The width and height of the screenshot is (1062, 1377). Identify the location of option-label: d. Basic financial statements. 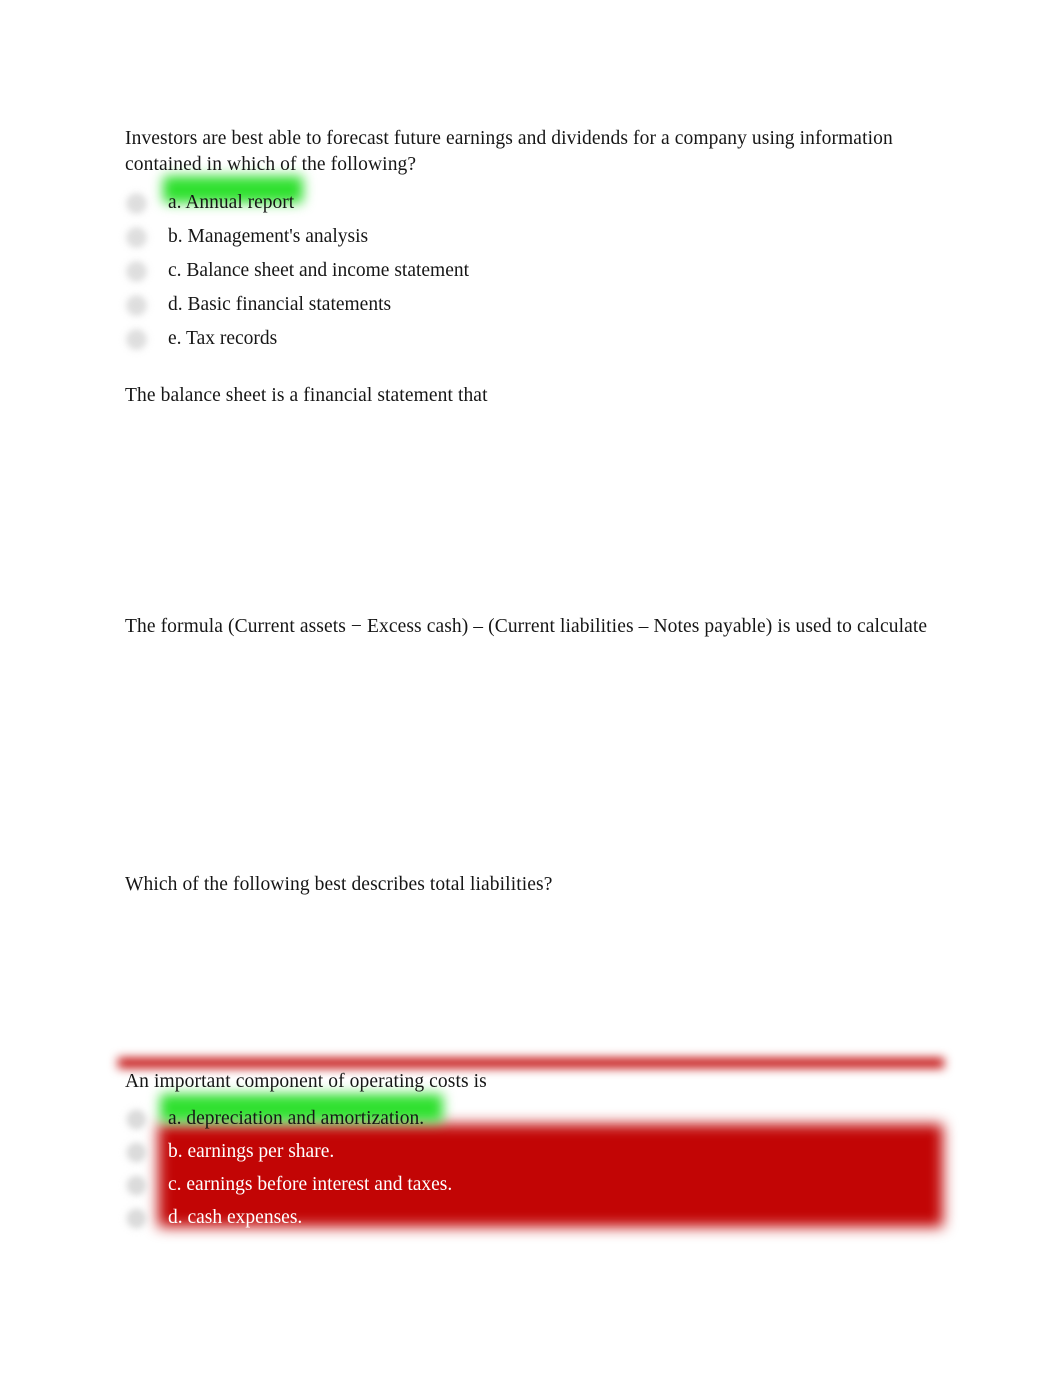
(280, 304).